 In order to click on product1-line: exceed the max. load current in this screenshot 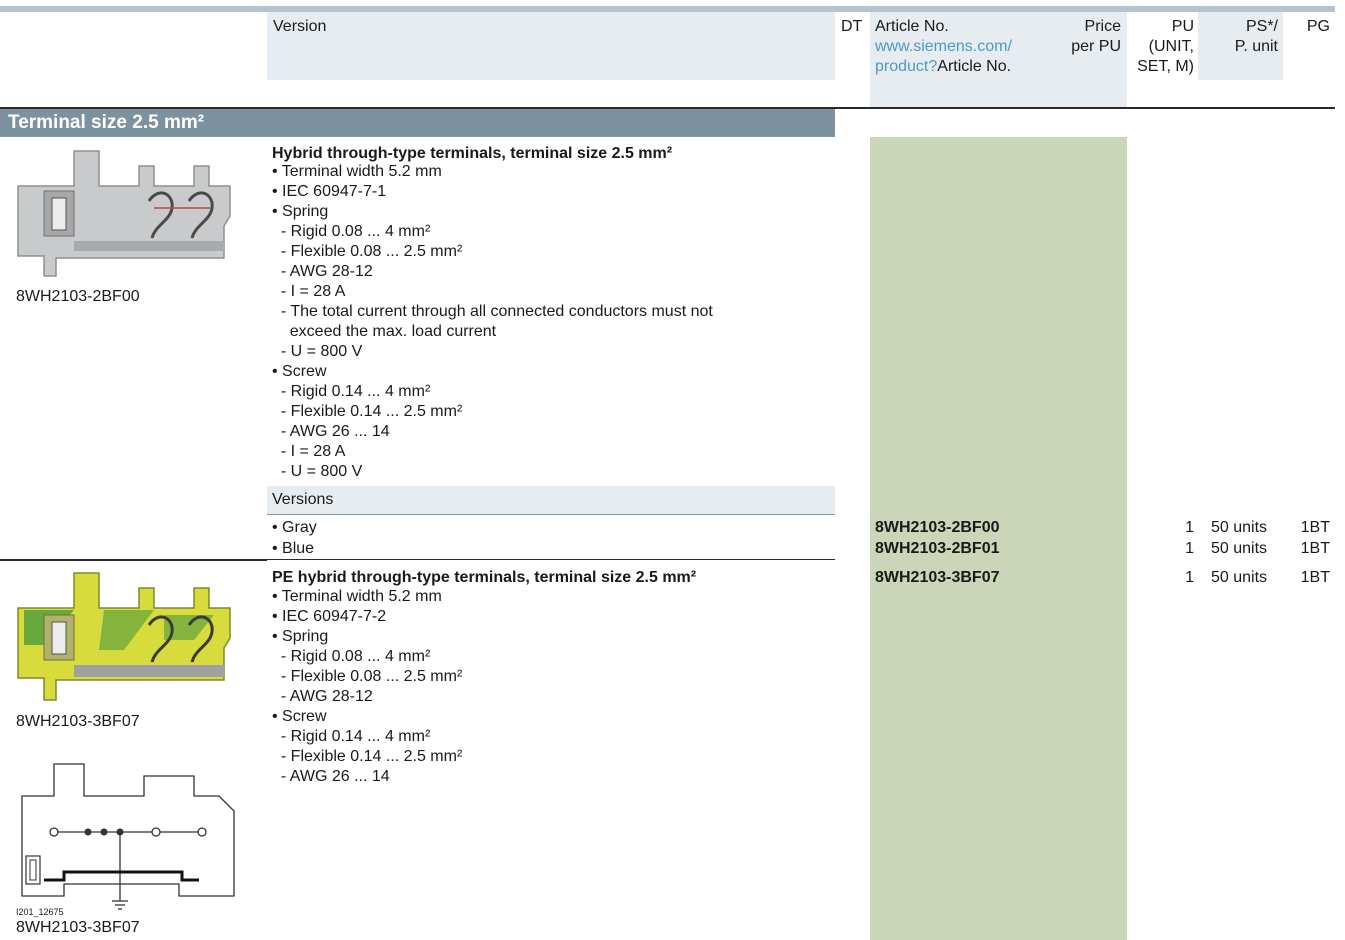, I will do `click(384, 331)`.